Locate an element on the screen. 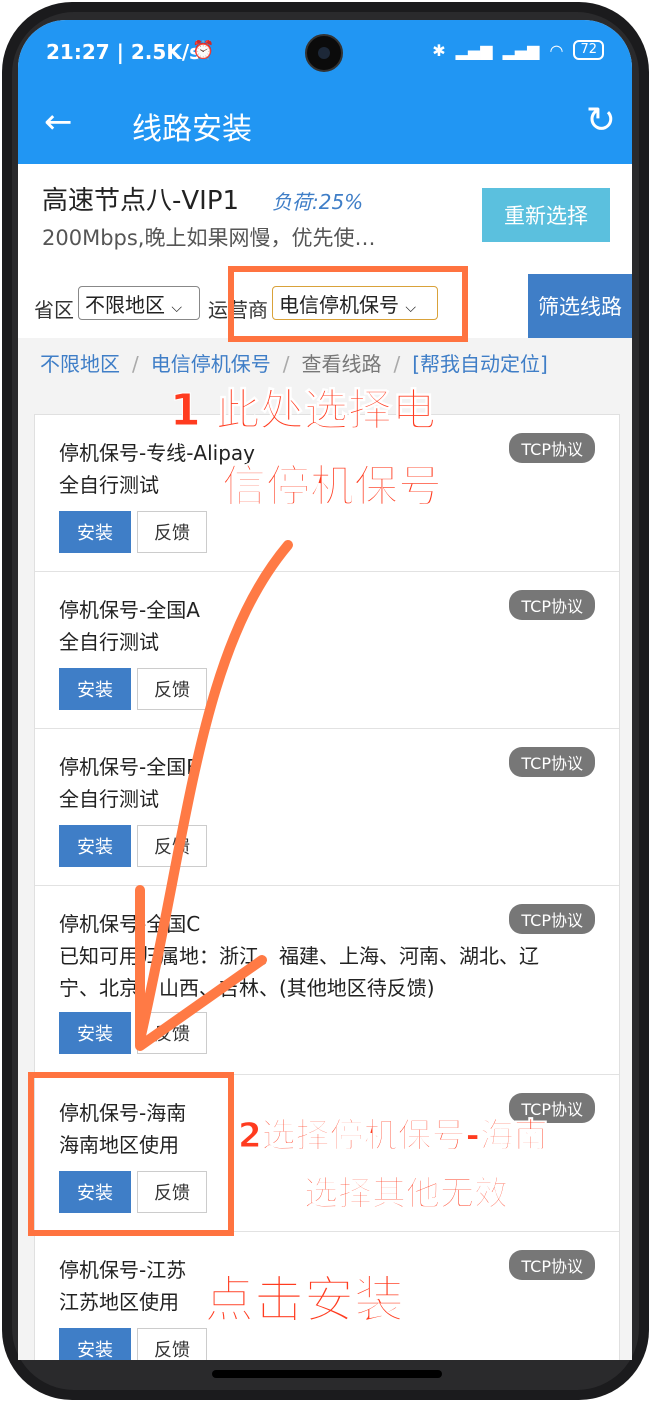 Image resolution: width=655 pixels, height=1405 pixels. annotation-step1-line2: 信停机保号 is located at coordinates (332, 487).